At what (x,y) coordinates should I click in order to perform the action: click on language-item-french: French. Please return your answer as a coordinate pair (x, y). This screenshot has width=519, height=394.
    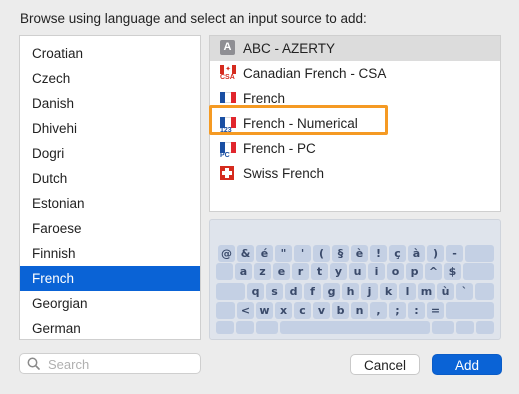
    Looking at the image, I should click on (110, 278).